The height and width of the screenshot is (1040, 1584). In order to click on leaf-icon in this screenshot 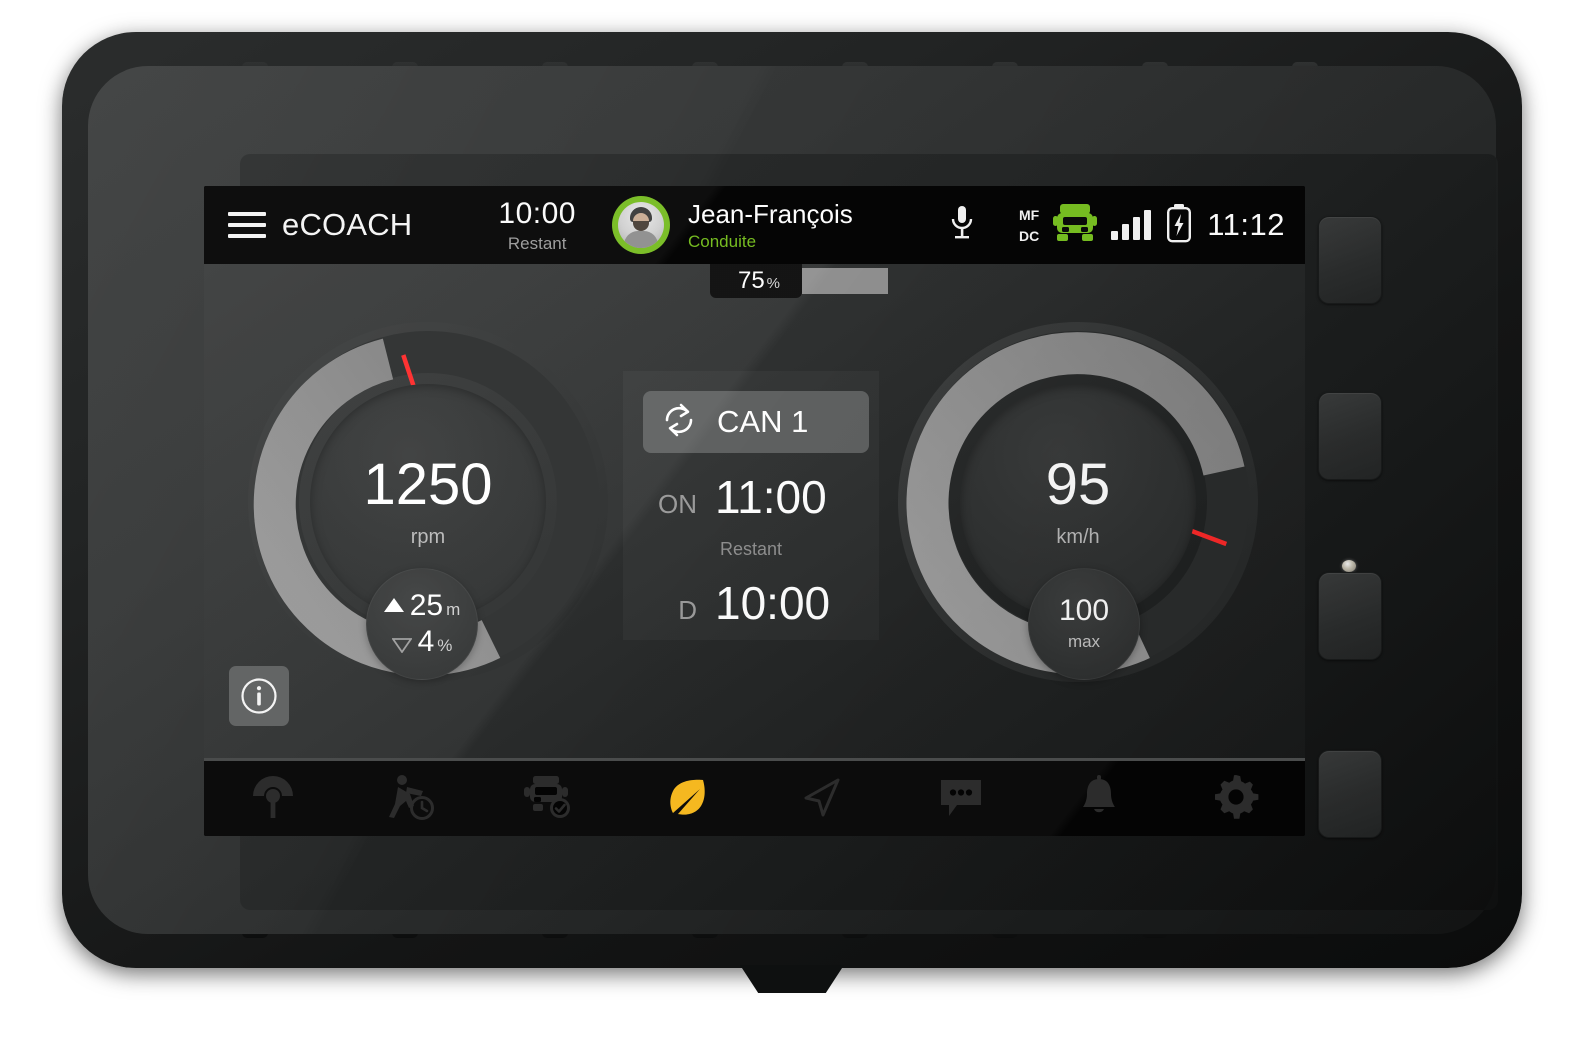, I will do `click(687, 797)`.